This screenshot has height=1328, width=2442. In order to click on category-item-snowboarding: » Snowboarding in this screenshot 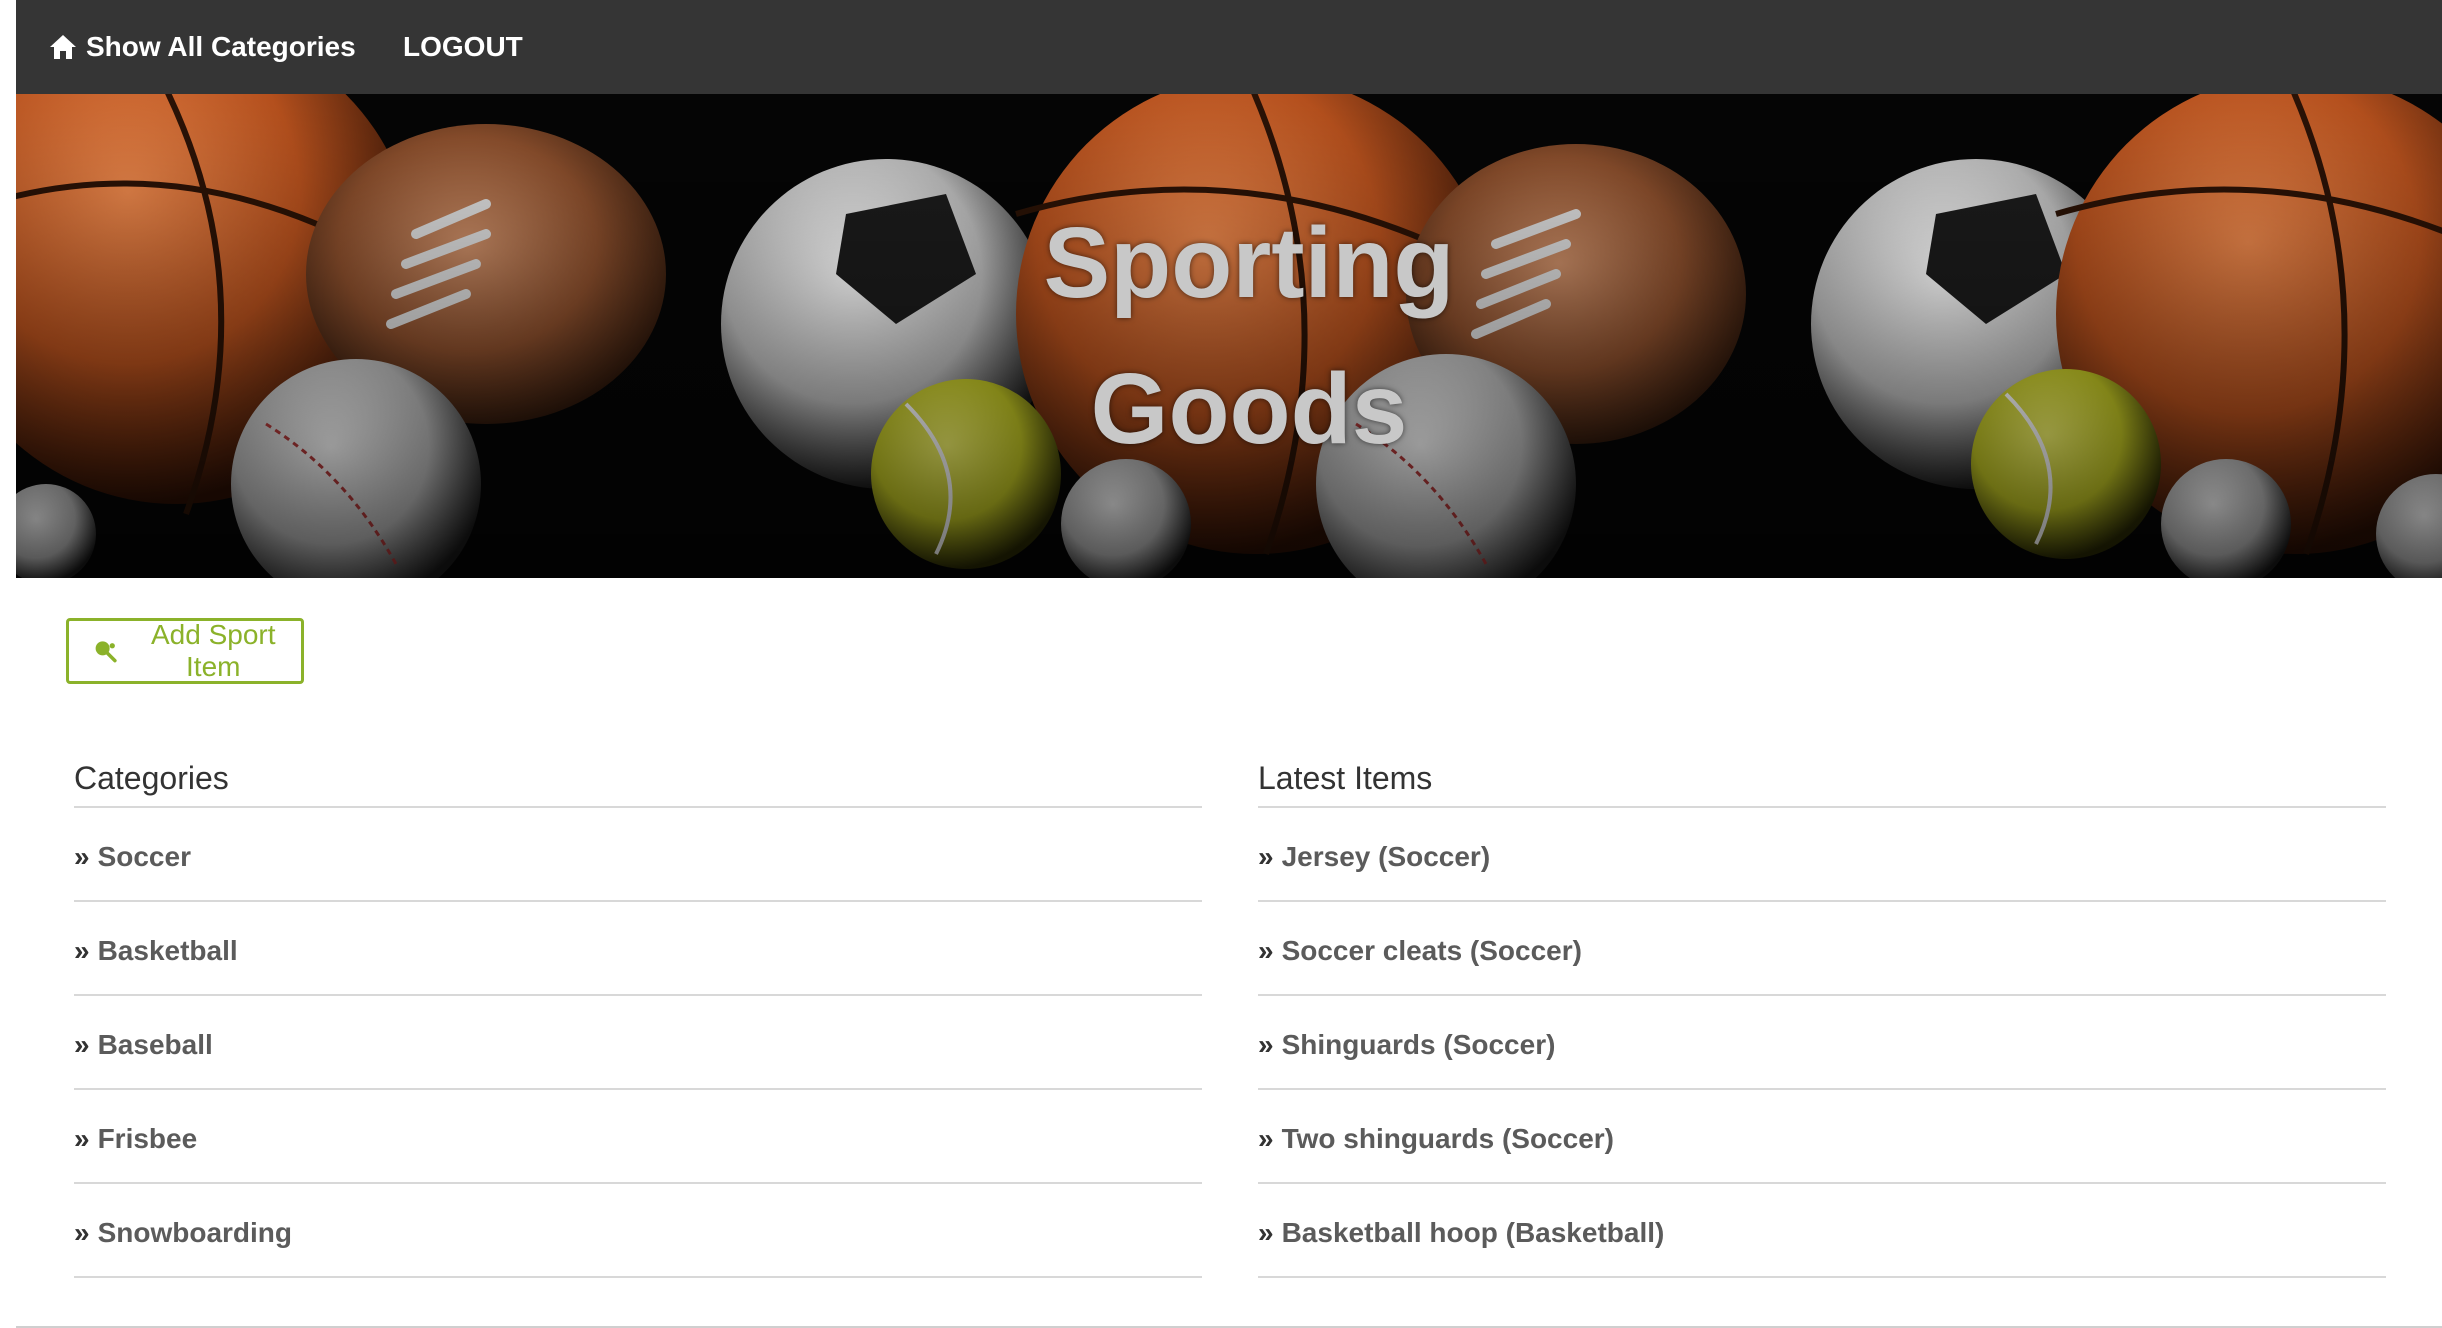, I will do `click(638, 1231)`.